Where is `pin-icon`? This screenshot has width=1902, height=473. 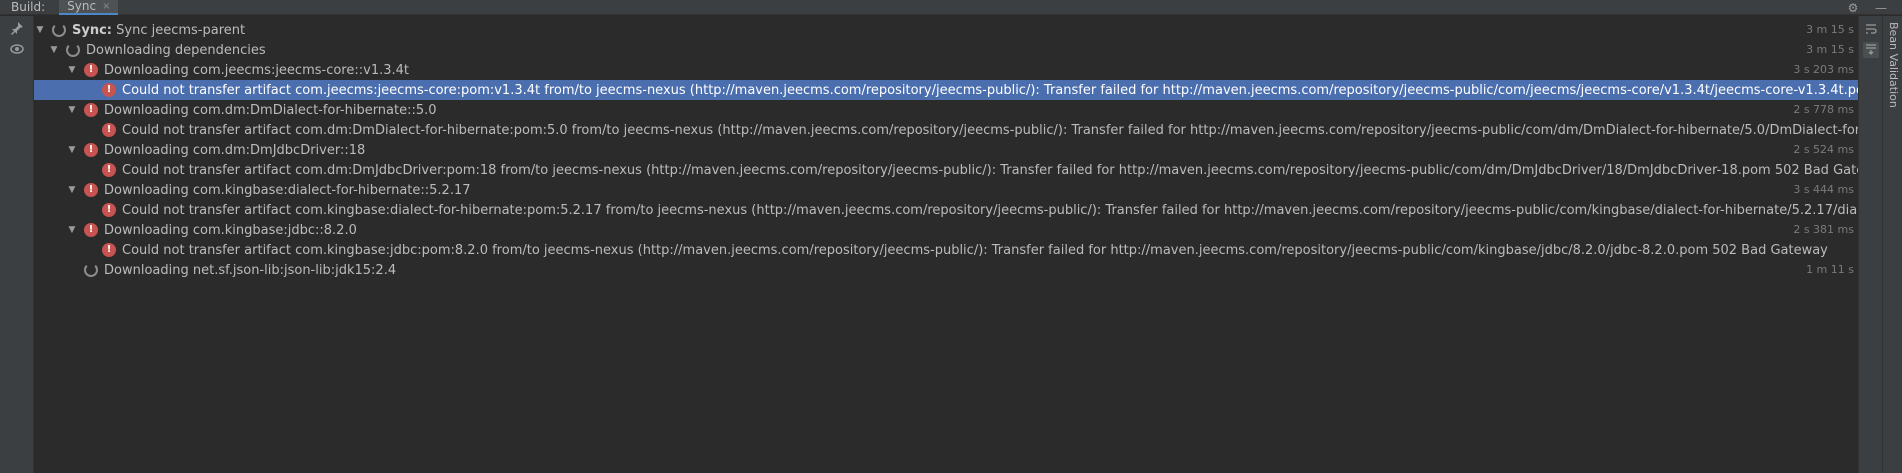 pin-icon is located at coordinates (17, 29).